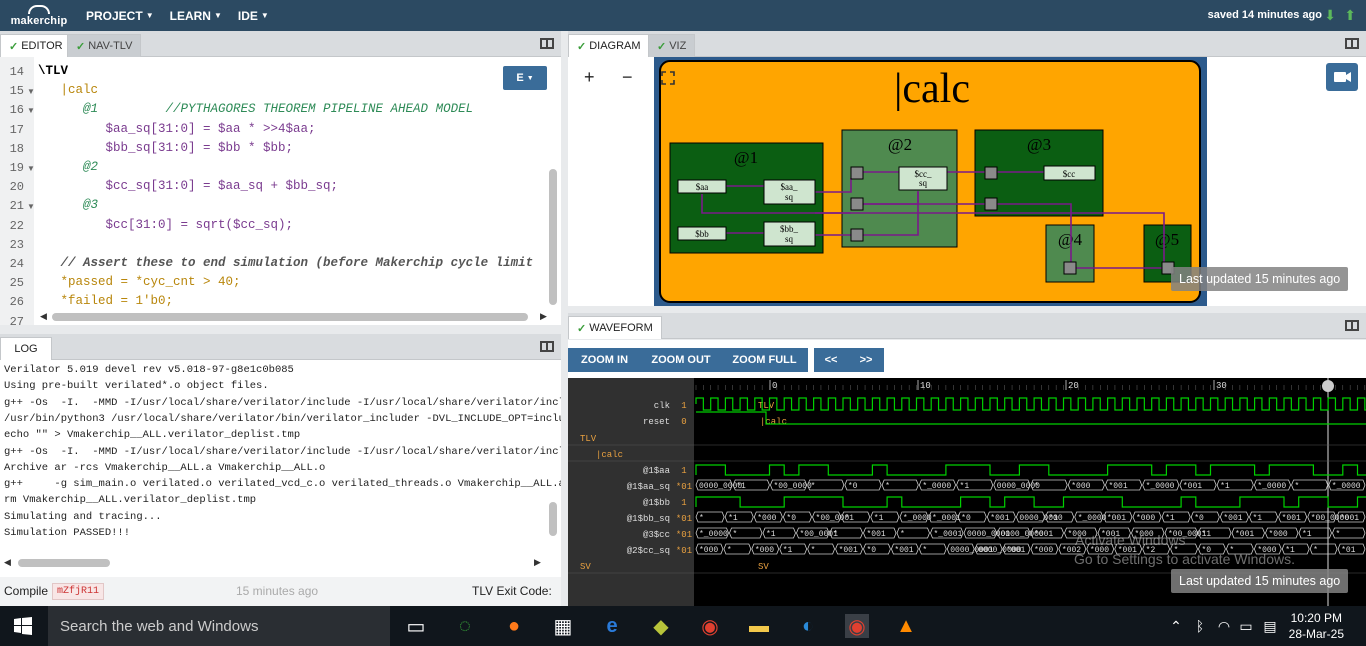 Image resolution: width=1366 pixels, height=646 pixels. Describe the element at coordinates (789, 239) in the screenshot. I see `signal-bb-sq-label-2: sq` at that location.